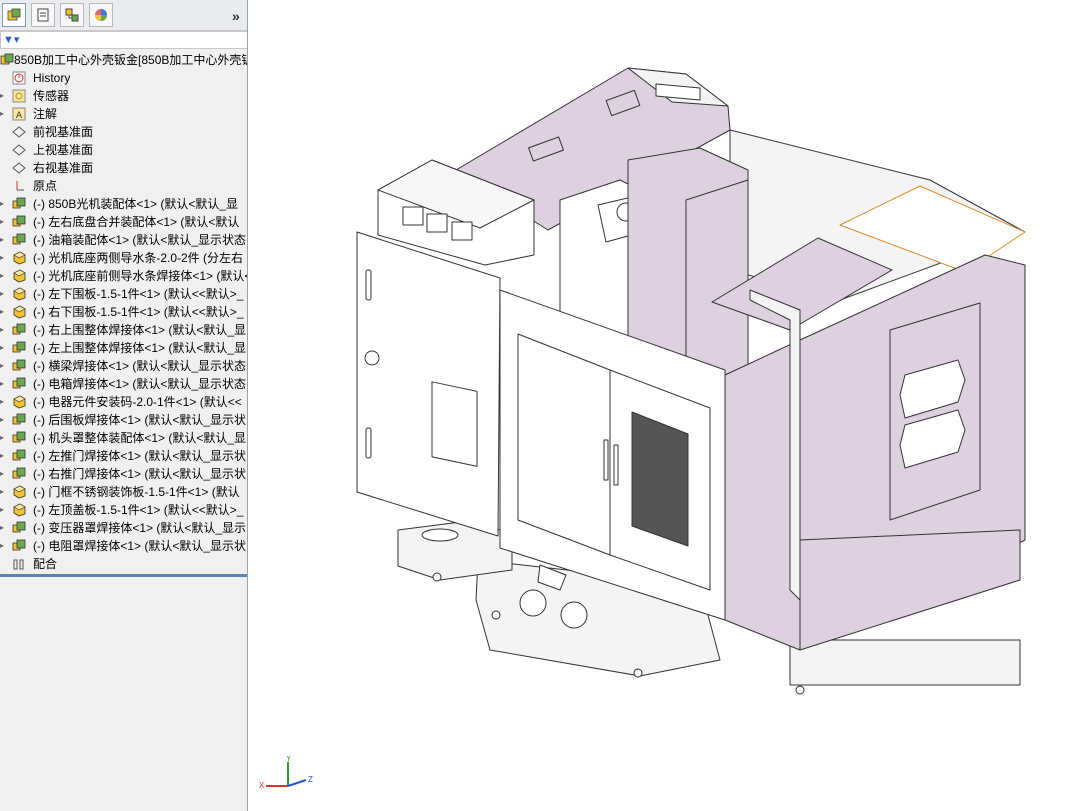 The height and width of the screenshot is (811, 1088). What do you see at coordinates (140, 438) in the screenshot?
I see `tree-item-label: (-) 机头罩整体装配体<1> (默认<默认_显` at bounding box center [140, 438].